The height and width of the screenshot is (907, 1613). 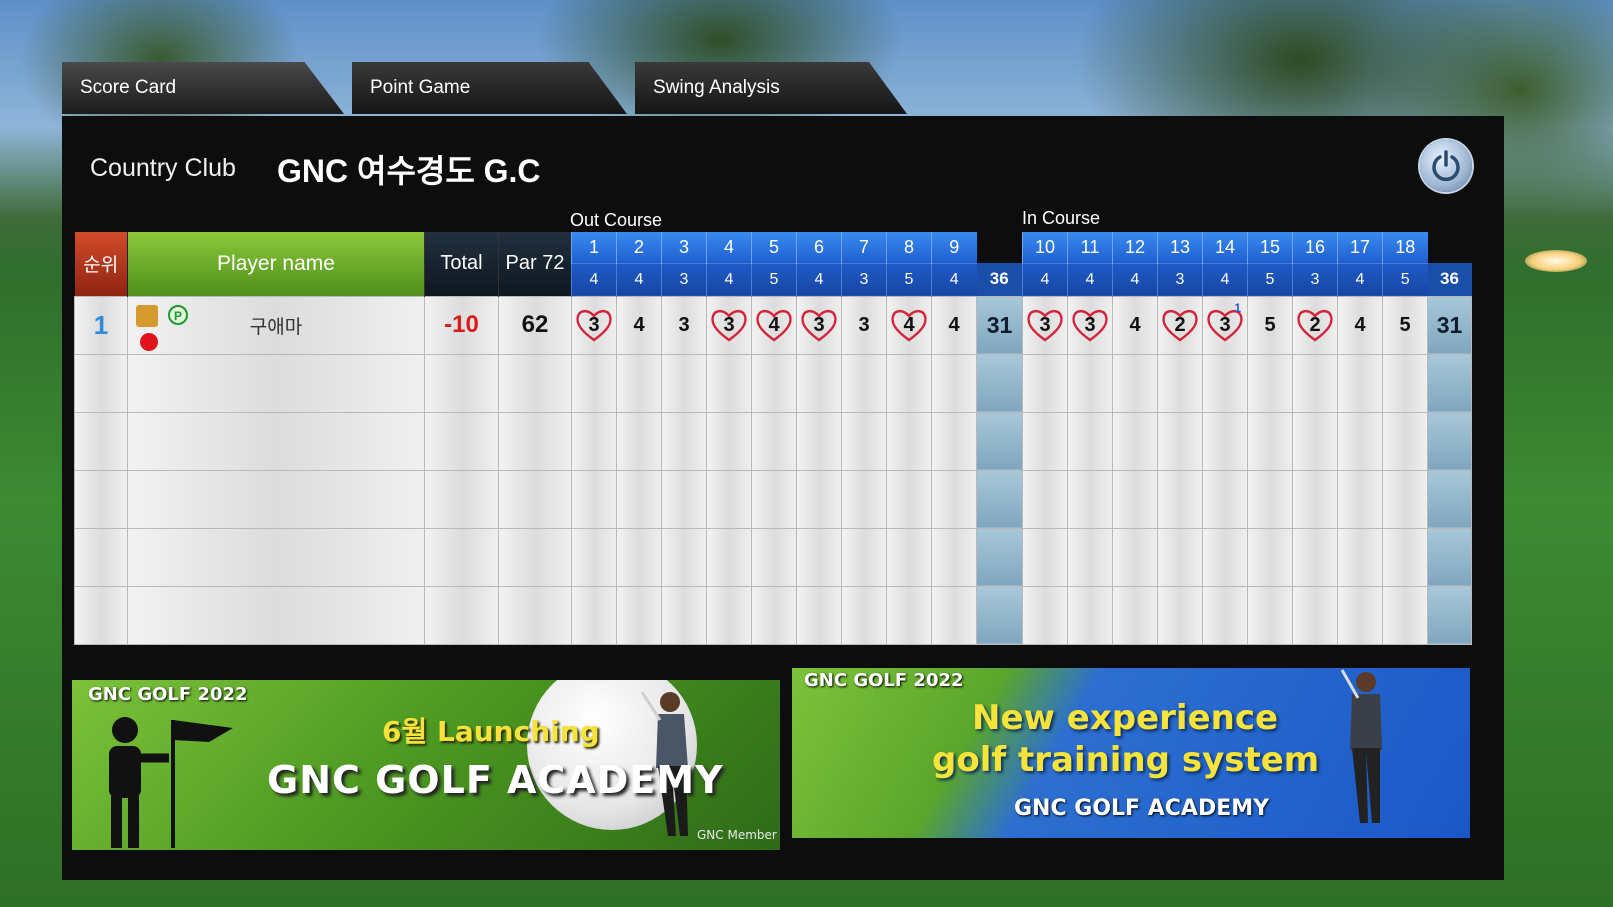 What do you see at coordinates (1446, 166) in the screenshot?
I see `power-button` at bounding box center [1446, 166].